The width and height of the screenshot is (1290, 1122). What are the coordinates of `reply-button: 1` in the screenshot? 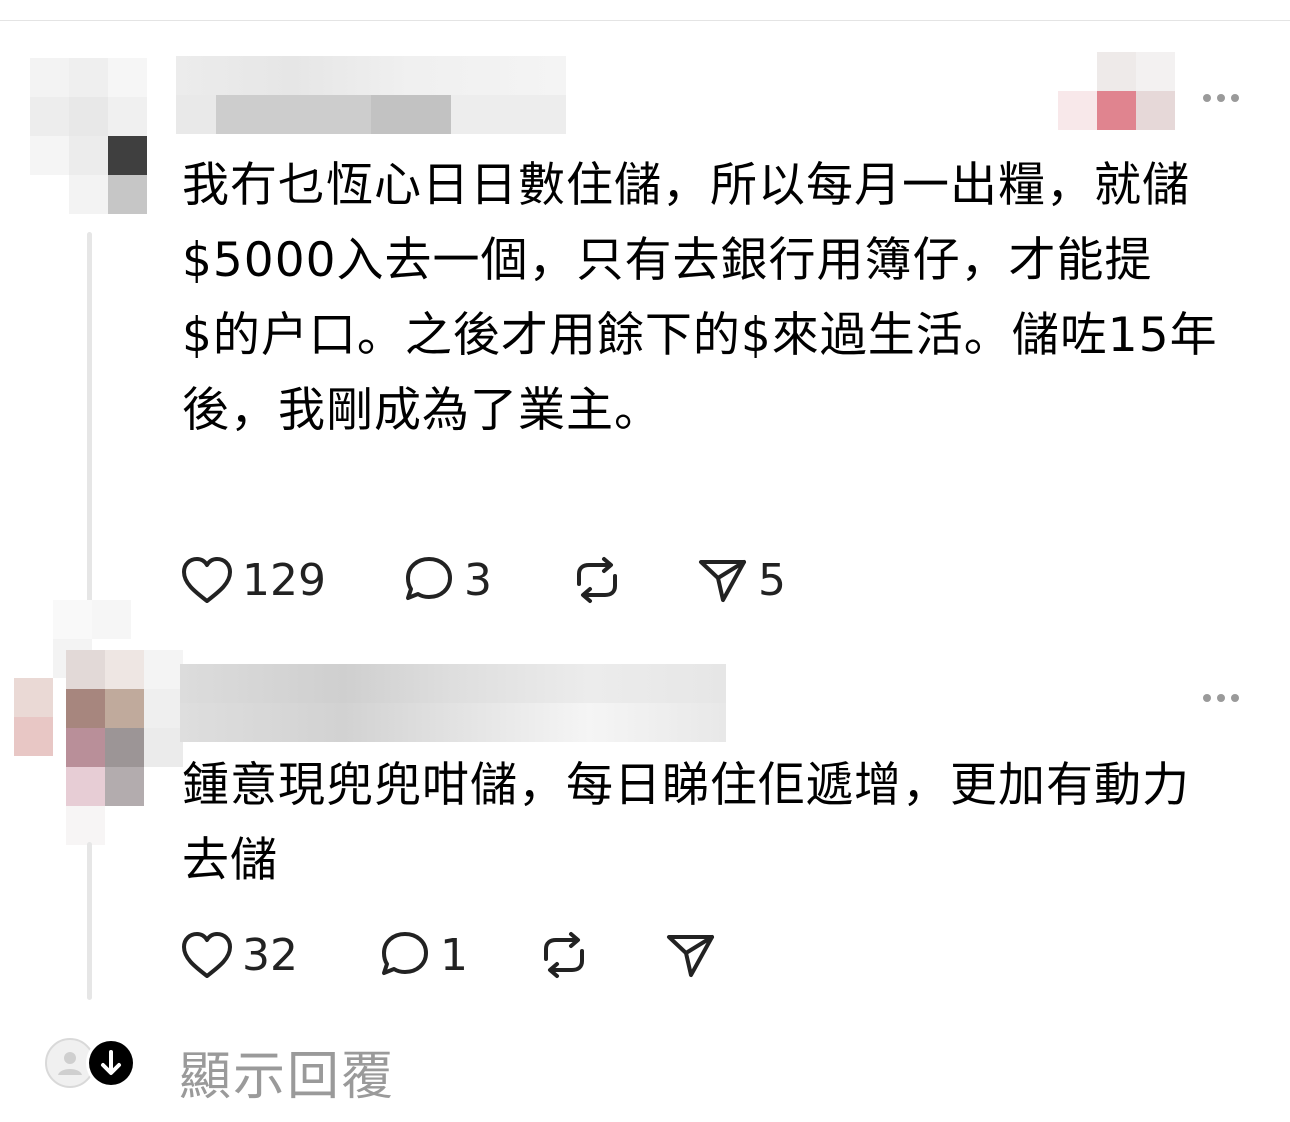 It's located at (423, 955).